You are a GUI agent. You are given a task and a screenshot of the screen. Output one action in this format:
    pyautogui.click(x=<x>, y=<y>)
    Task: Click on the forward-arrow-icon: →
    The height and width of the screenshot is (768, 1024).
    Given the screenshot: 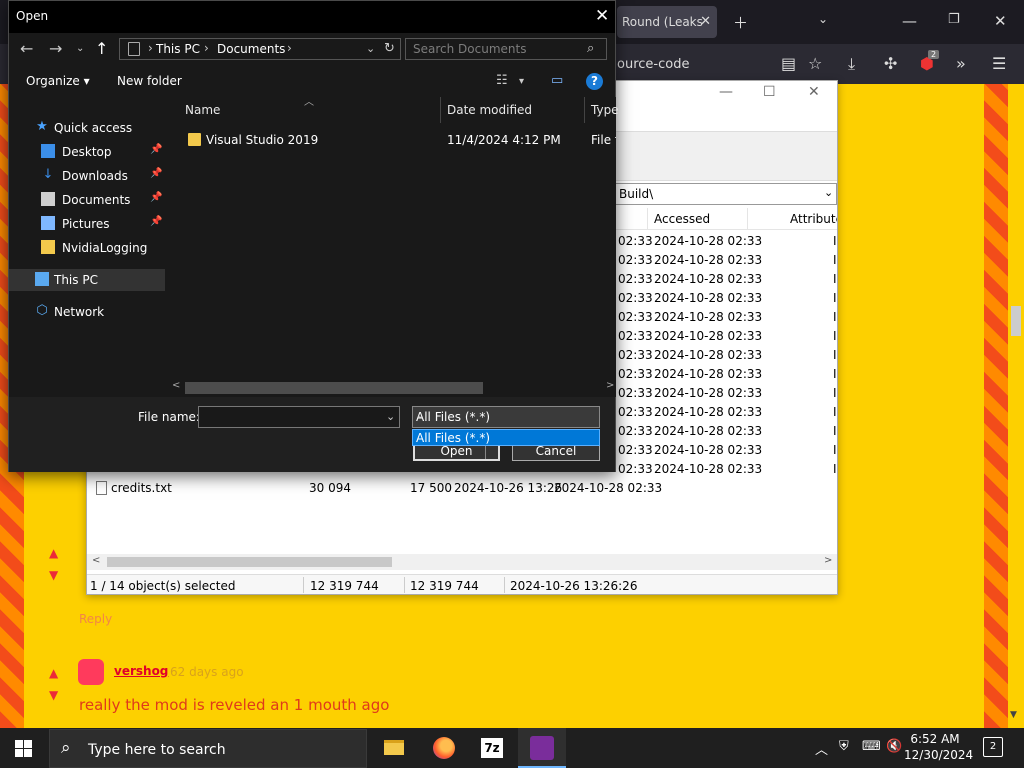 What is the action you would take?
    pyautogui.click(x=55, y=48)
    